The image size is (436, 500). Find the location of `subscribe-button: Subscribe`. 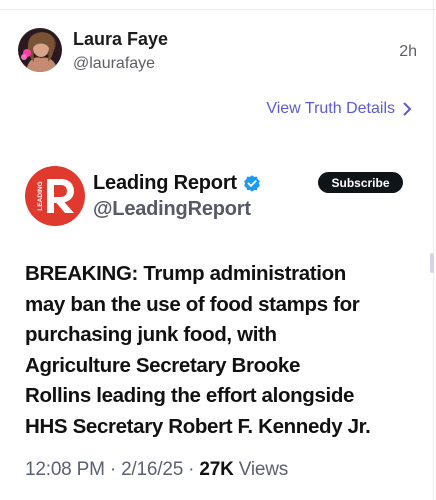

subscribe-button: Subscribe is located at coordinates (360, 182).